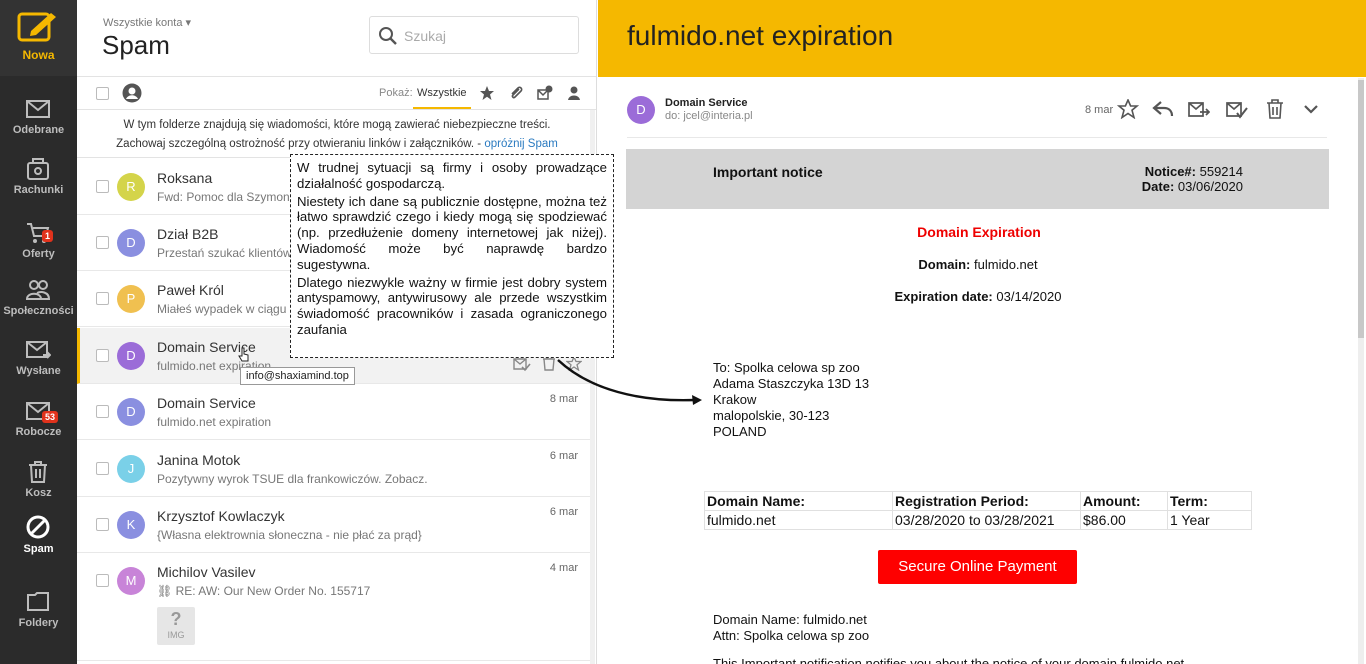 The image size is (1366, 664). Describe the element at coordinates (978, 264) in the screenshot. I see `domain-line: Domain: fulmido.net` at that location.